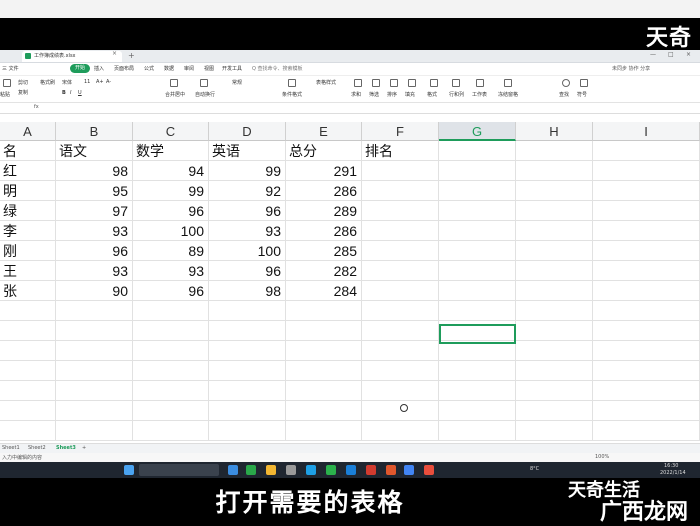 Image resolution: width=700 pixels, height=526 pixels. I want to click on menu-formulas: 公式, so click(149, 68).